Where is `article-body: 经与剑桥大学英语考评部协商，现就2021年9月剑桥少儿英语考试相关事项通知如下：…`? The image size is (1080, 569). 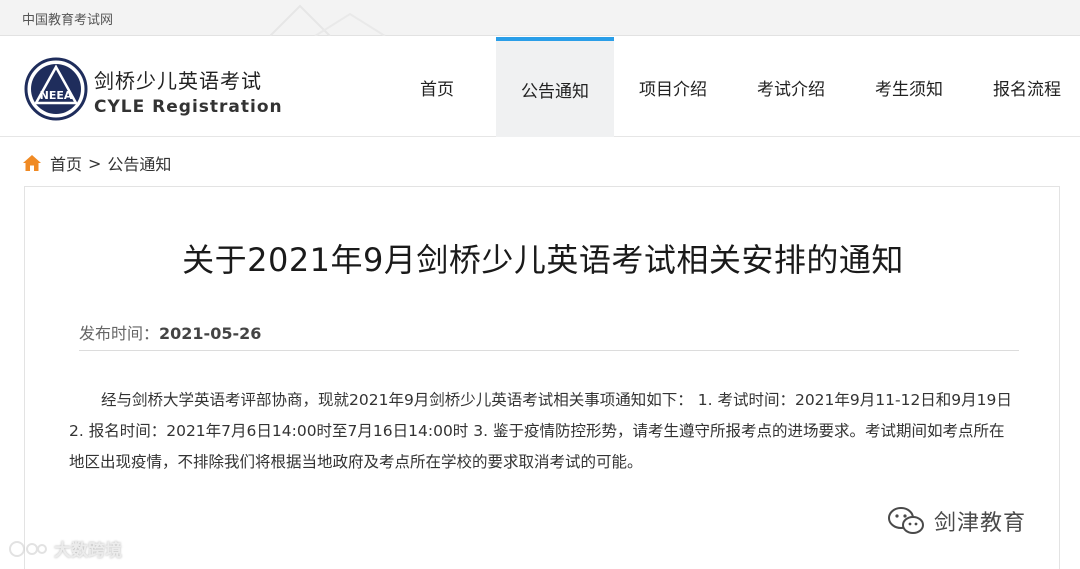 article-body: 经与剑桥大学英语考评部协商，现就2021年9月剑桥少儿英语考试相关事项通知如下：… is located at coordinates (540, 431).